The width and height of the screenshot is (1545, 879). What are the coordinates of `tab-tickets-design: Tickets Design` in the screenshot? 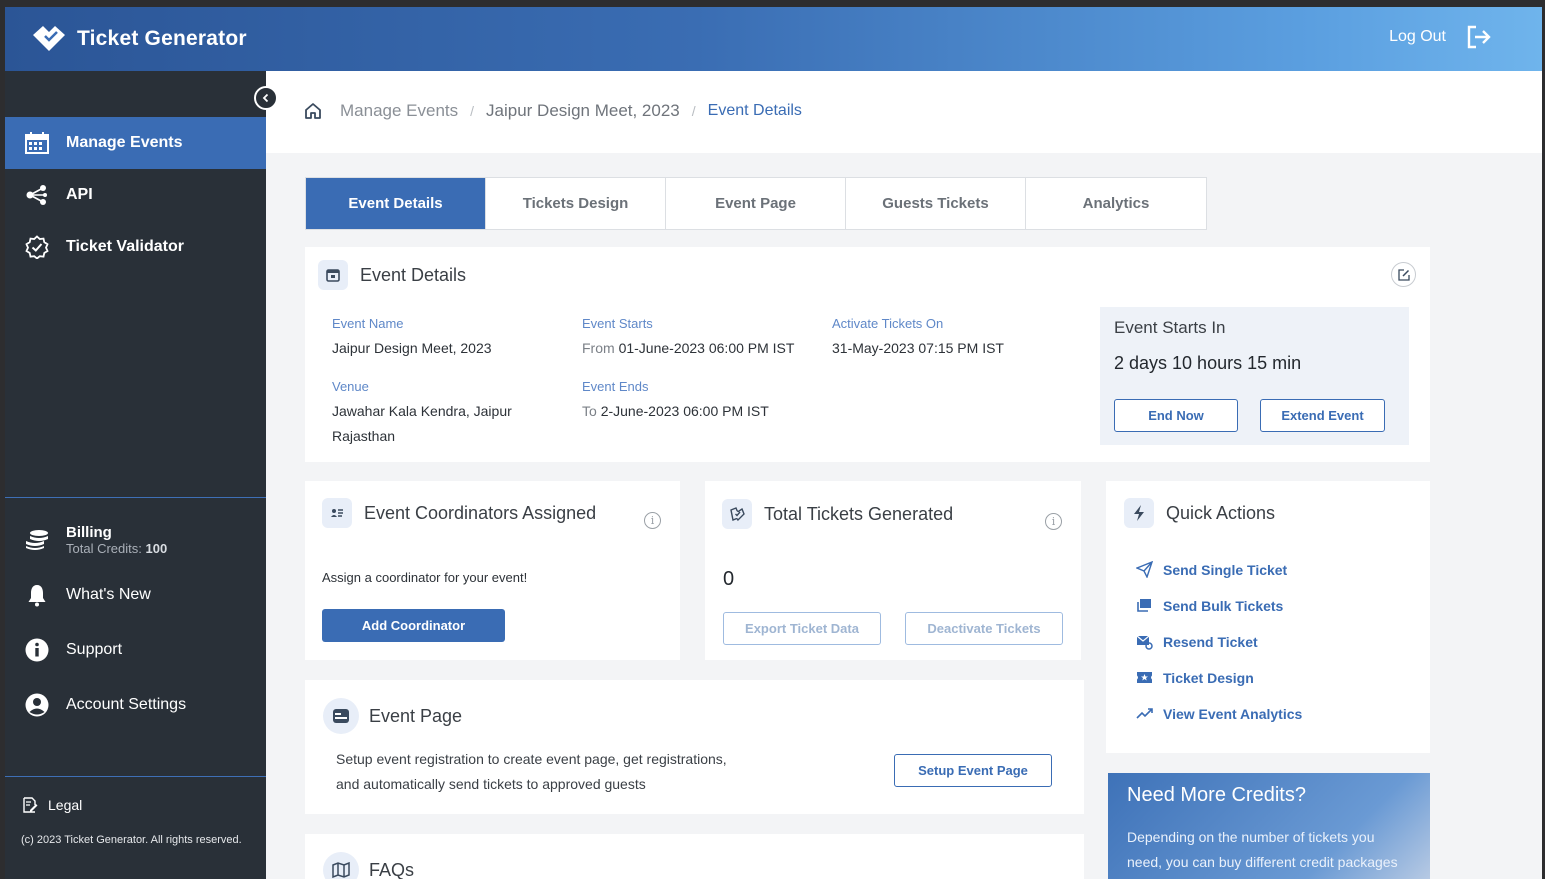 It's located at (576, 203).